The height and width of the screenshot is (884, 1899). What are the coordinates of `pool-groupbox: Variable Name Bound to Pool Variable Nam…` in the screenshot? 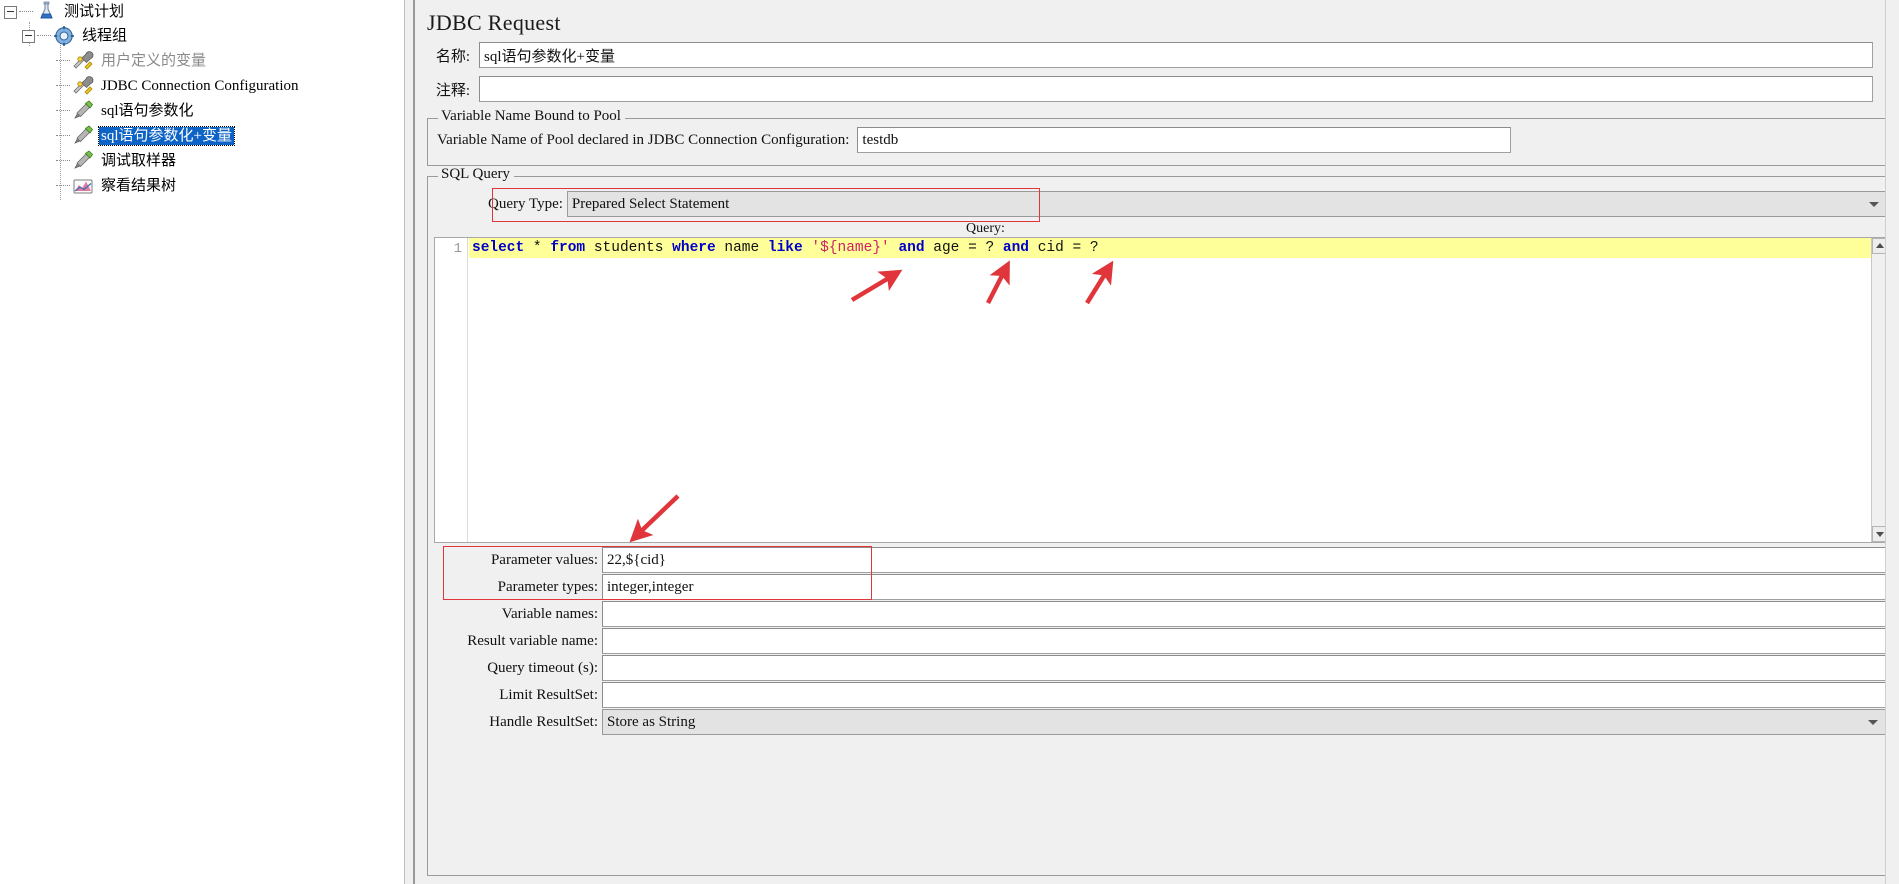 It's located at (1161, 137).